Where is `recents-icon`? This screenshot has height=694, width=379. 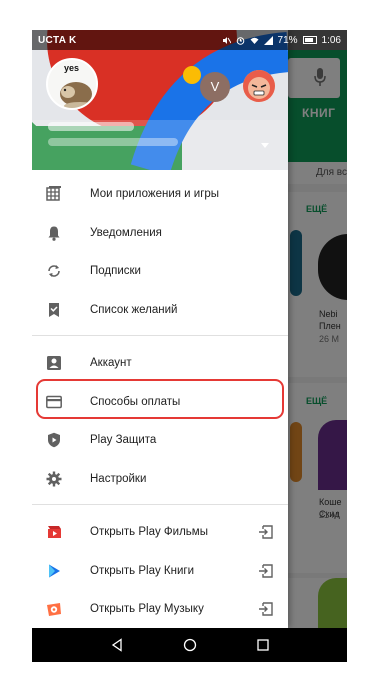 recents-icon is located at coordinates (263, 645).